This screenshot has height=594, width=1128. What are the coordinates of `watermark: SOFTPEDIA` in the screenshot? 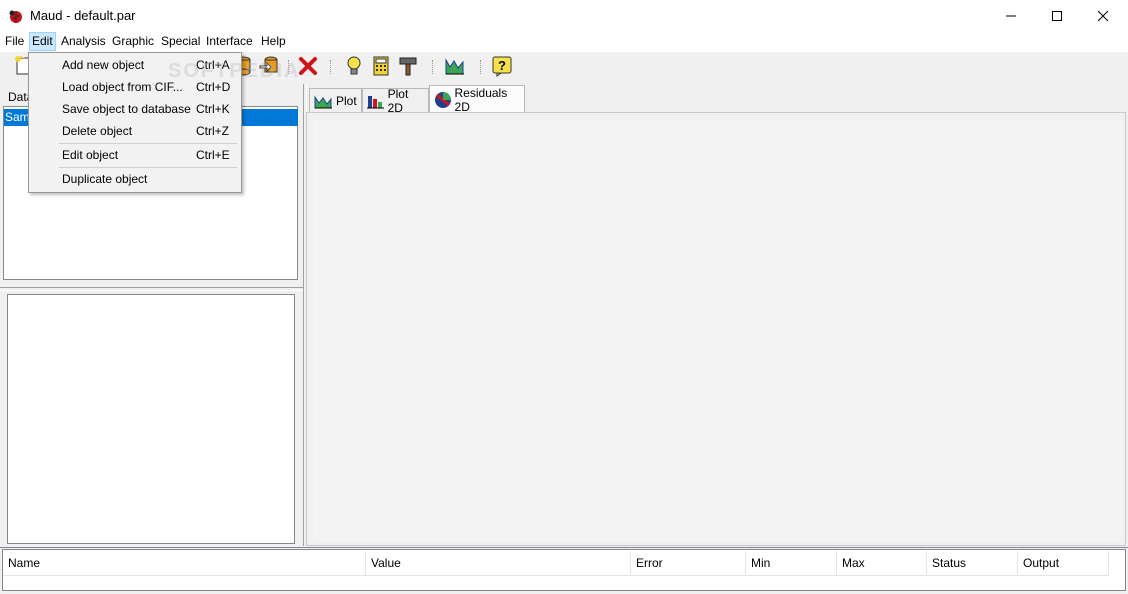 It's located at (234, 71).